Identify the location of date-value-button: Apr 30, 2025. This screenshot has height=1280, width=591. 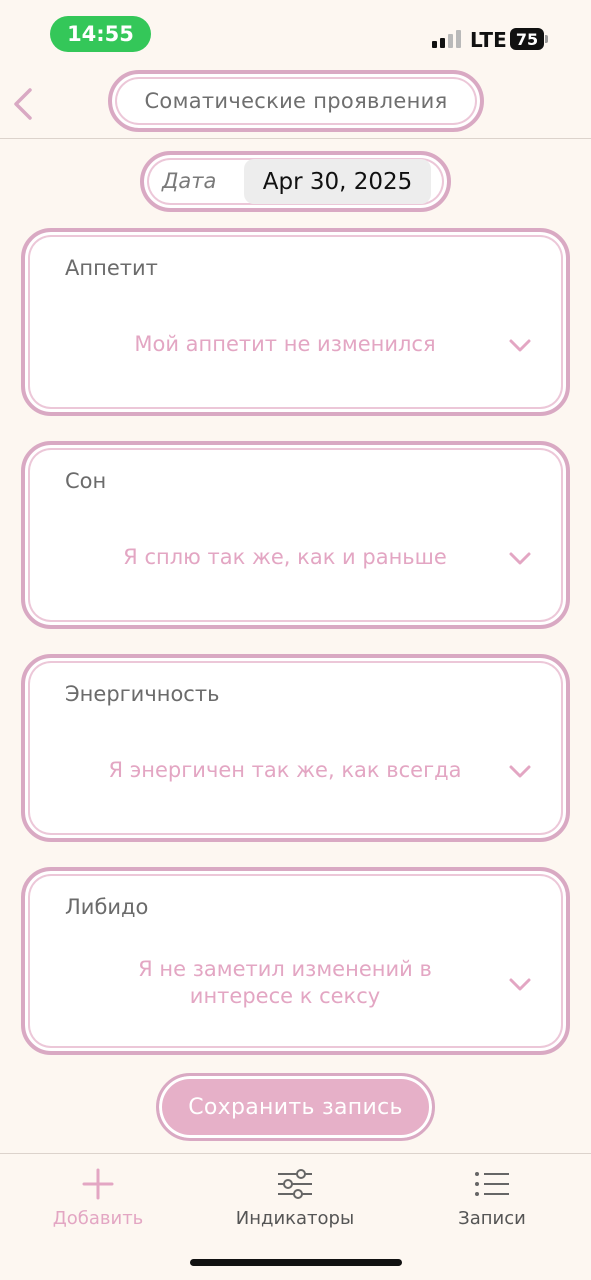
(337, 181).